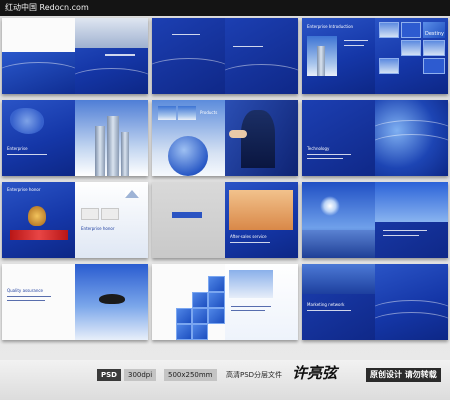 This screenshot has height=400, width=450. Describe the element at coordinates (188, 56) in the screenshot. I see `contents-left-page` at that location.